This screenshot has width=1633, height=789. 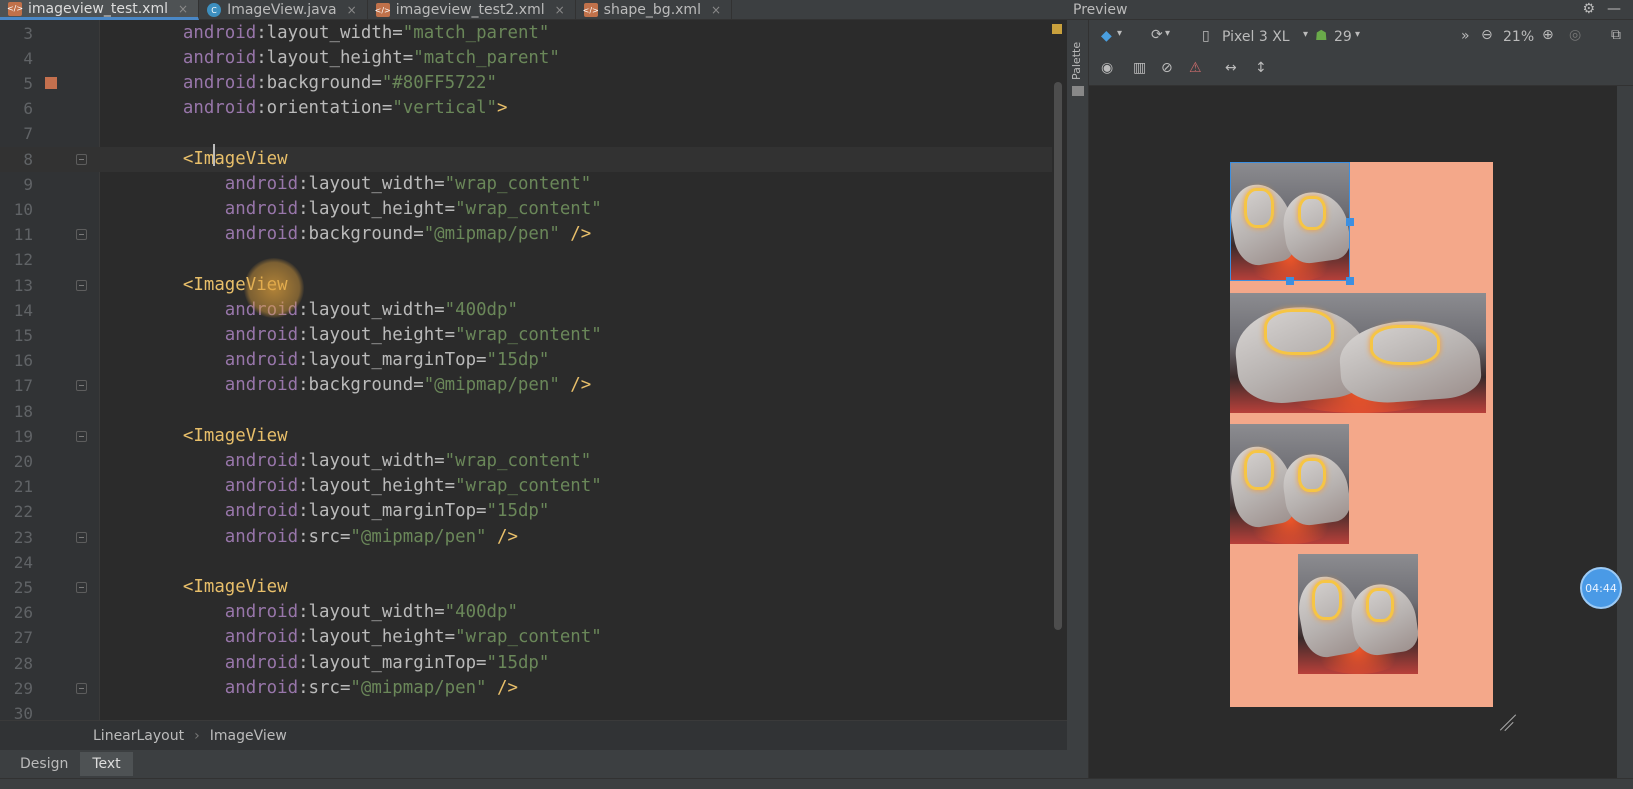 I want to click on code-line: 13 <ImageView, so click(x=526, y=285).